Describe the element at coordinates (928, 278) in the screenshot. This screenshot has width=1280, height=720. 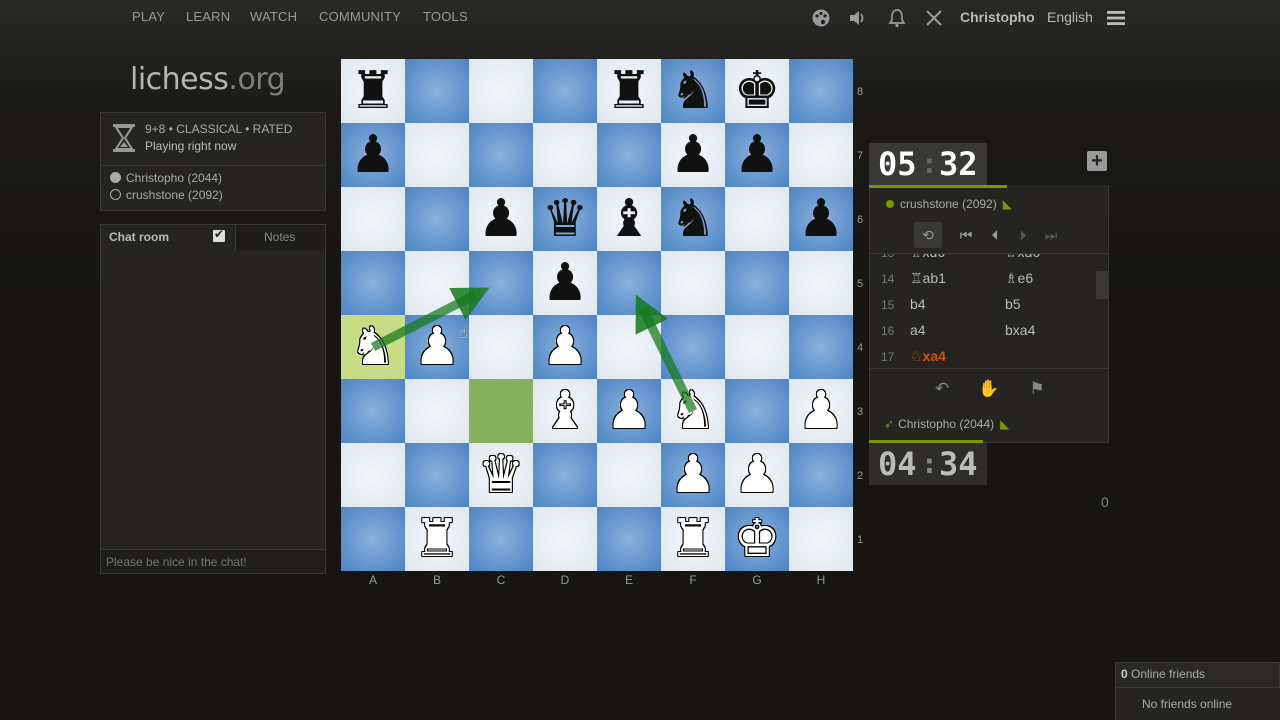
I see `white-move: ♖ab1` at that location.